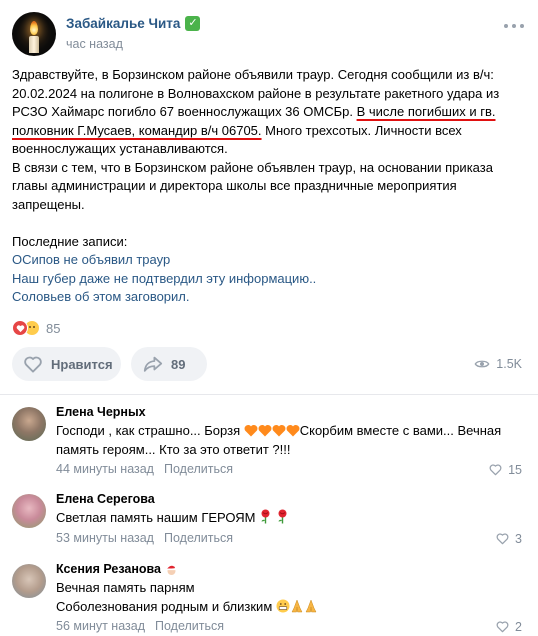  I want to click on heart-reaction-icon, so click(20, 328).